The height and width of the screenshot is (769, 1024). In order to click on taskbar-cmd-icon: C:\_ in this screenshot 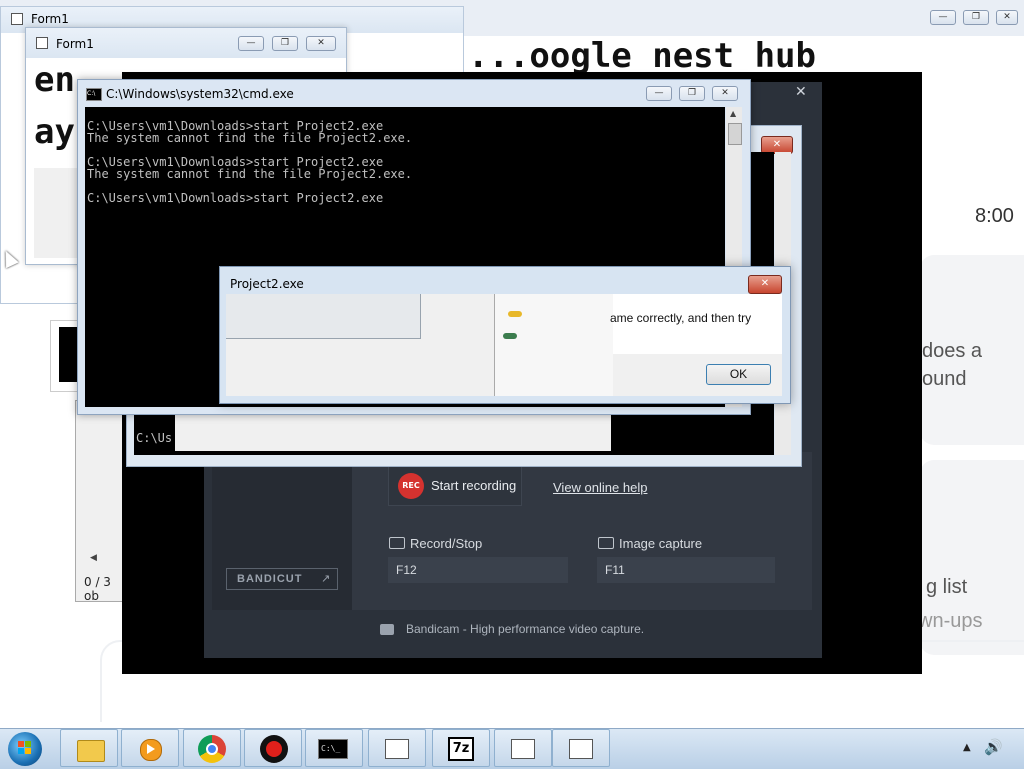, I will do `click(334, 748)`.